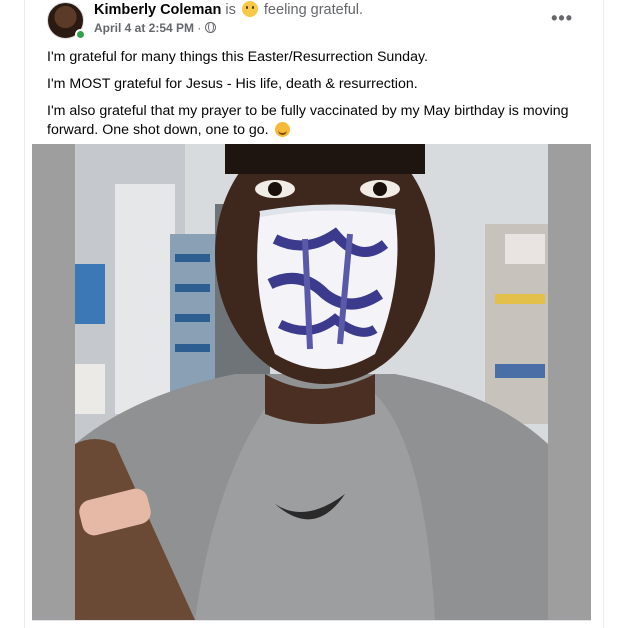  I want to click on post-timestamp: April 4 at 2:54 PM, so click(144, 28).